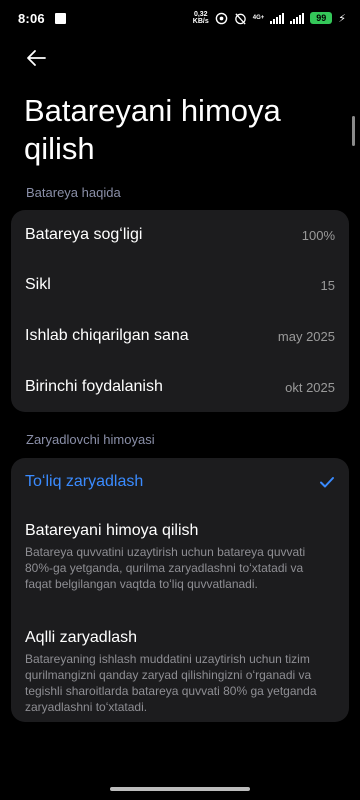 The height and width of the screenshot is (800, 360). Describe the element at coordinates (31, 18) in the screenshot. I see `status-time: 8:06` at that location.